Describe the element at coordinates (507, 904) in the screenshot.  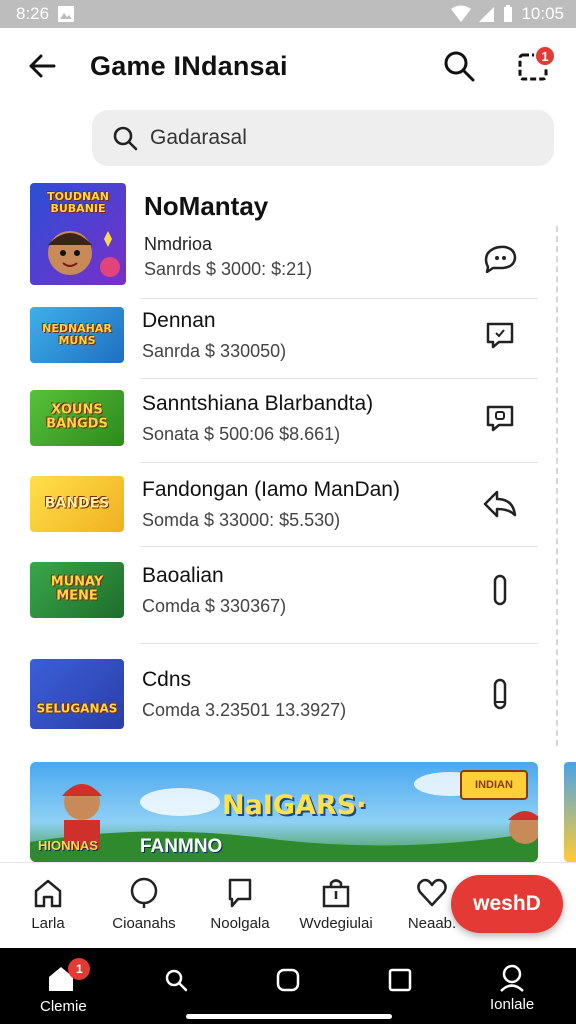
I see `primary-action-button: weshD` at that location.